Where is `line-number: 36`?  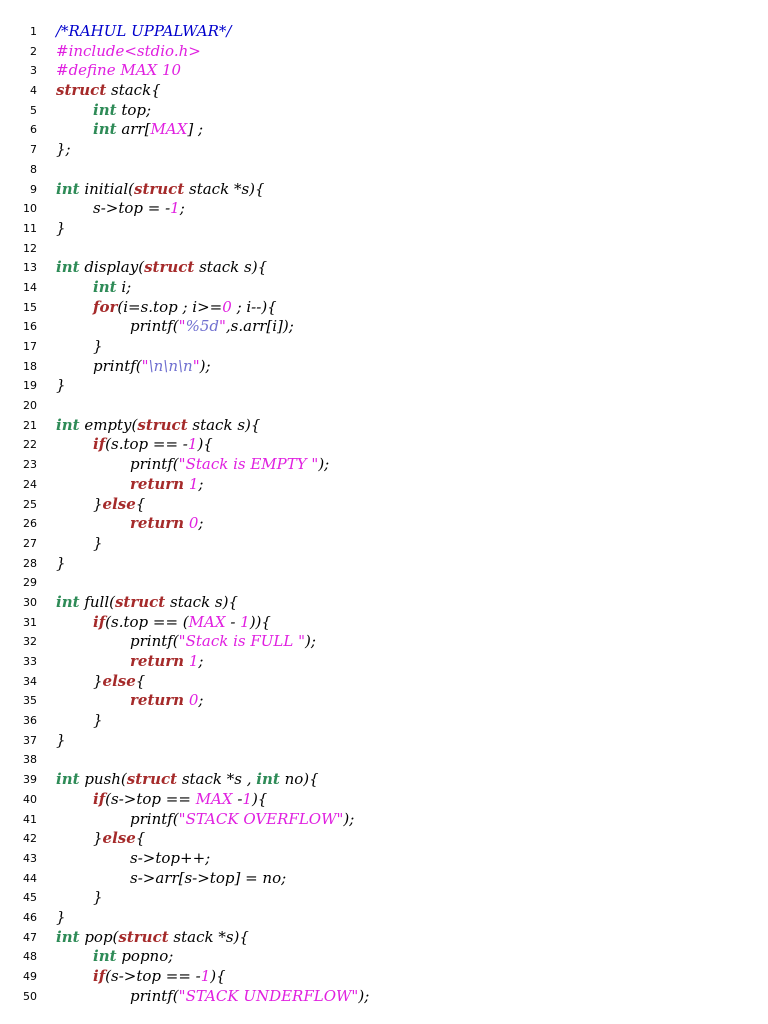 line-number: 36 is located at coordinates (30, 721).